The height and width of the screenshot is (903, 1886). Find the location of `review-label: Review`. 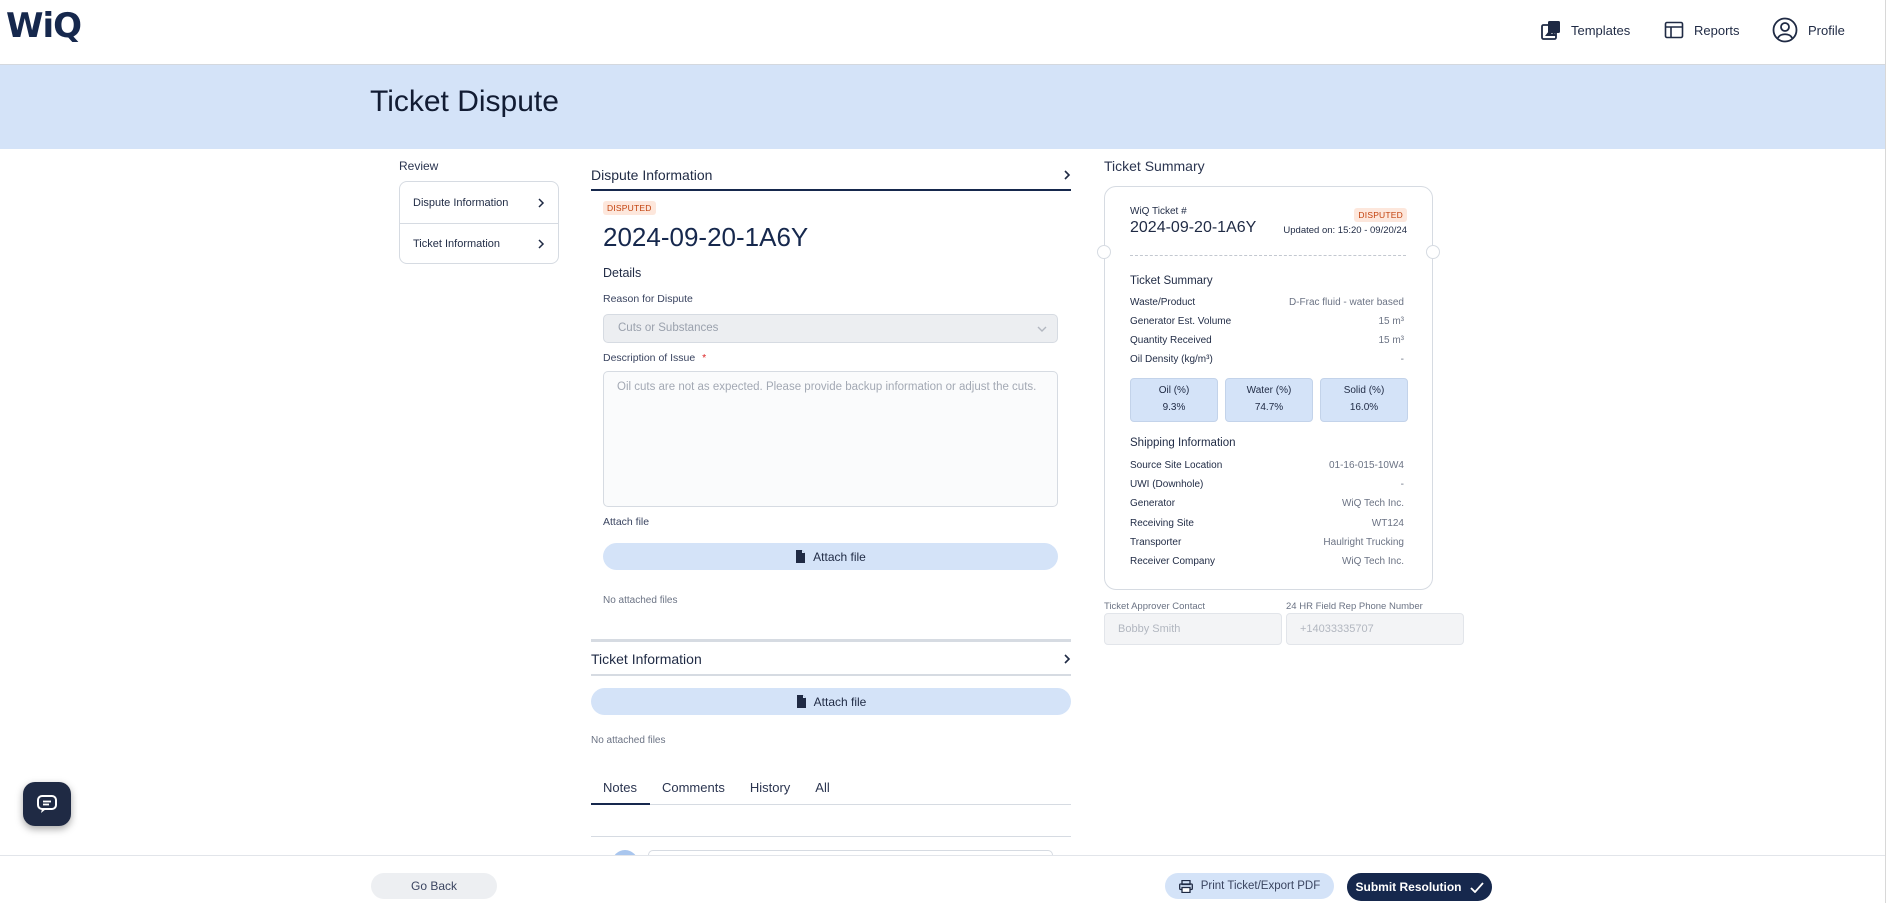

review-label: Review is located at coordinates (419, 166).